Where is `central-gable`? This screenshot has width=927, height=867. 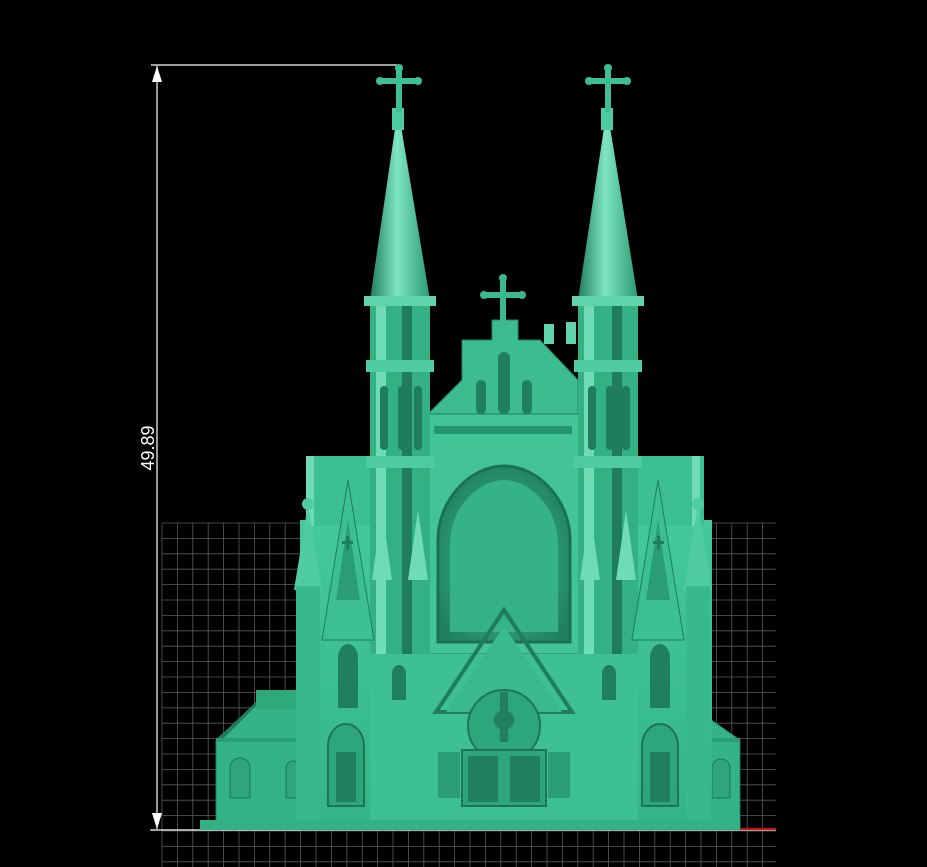
central-gable is located at coordinates (502, 344).